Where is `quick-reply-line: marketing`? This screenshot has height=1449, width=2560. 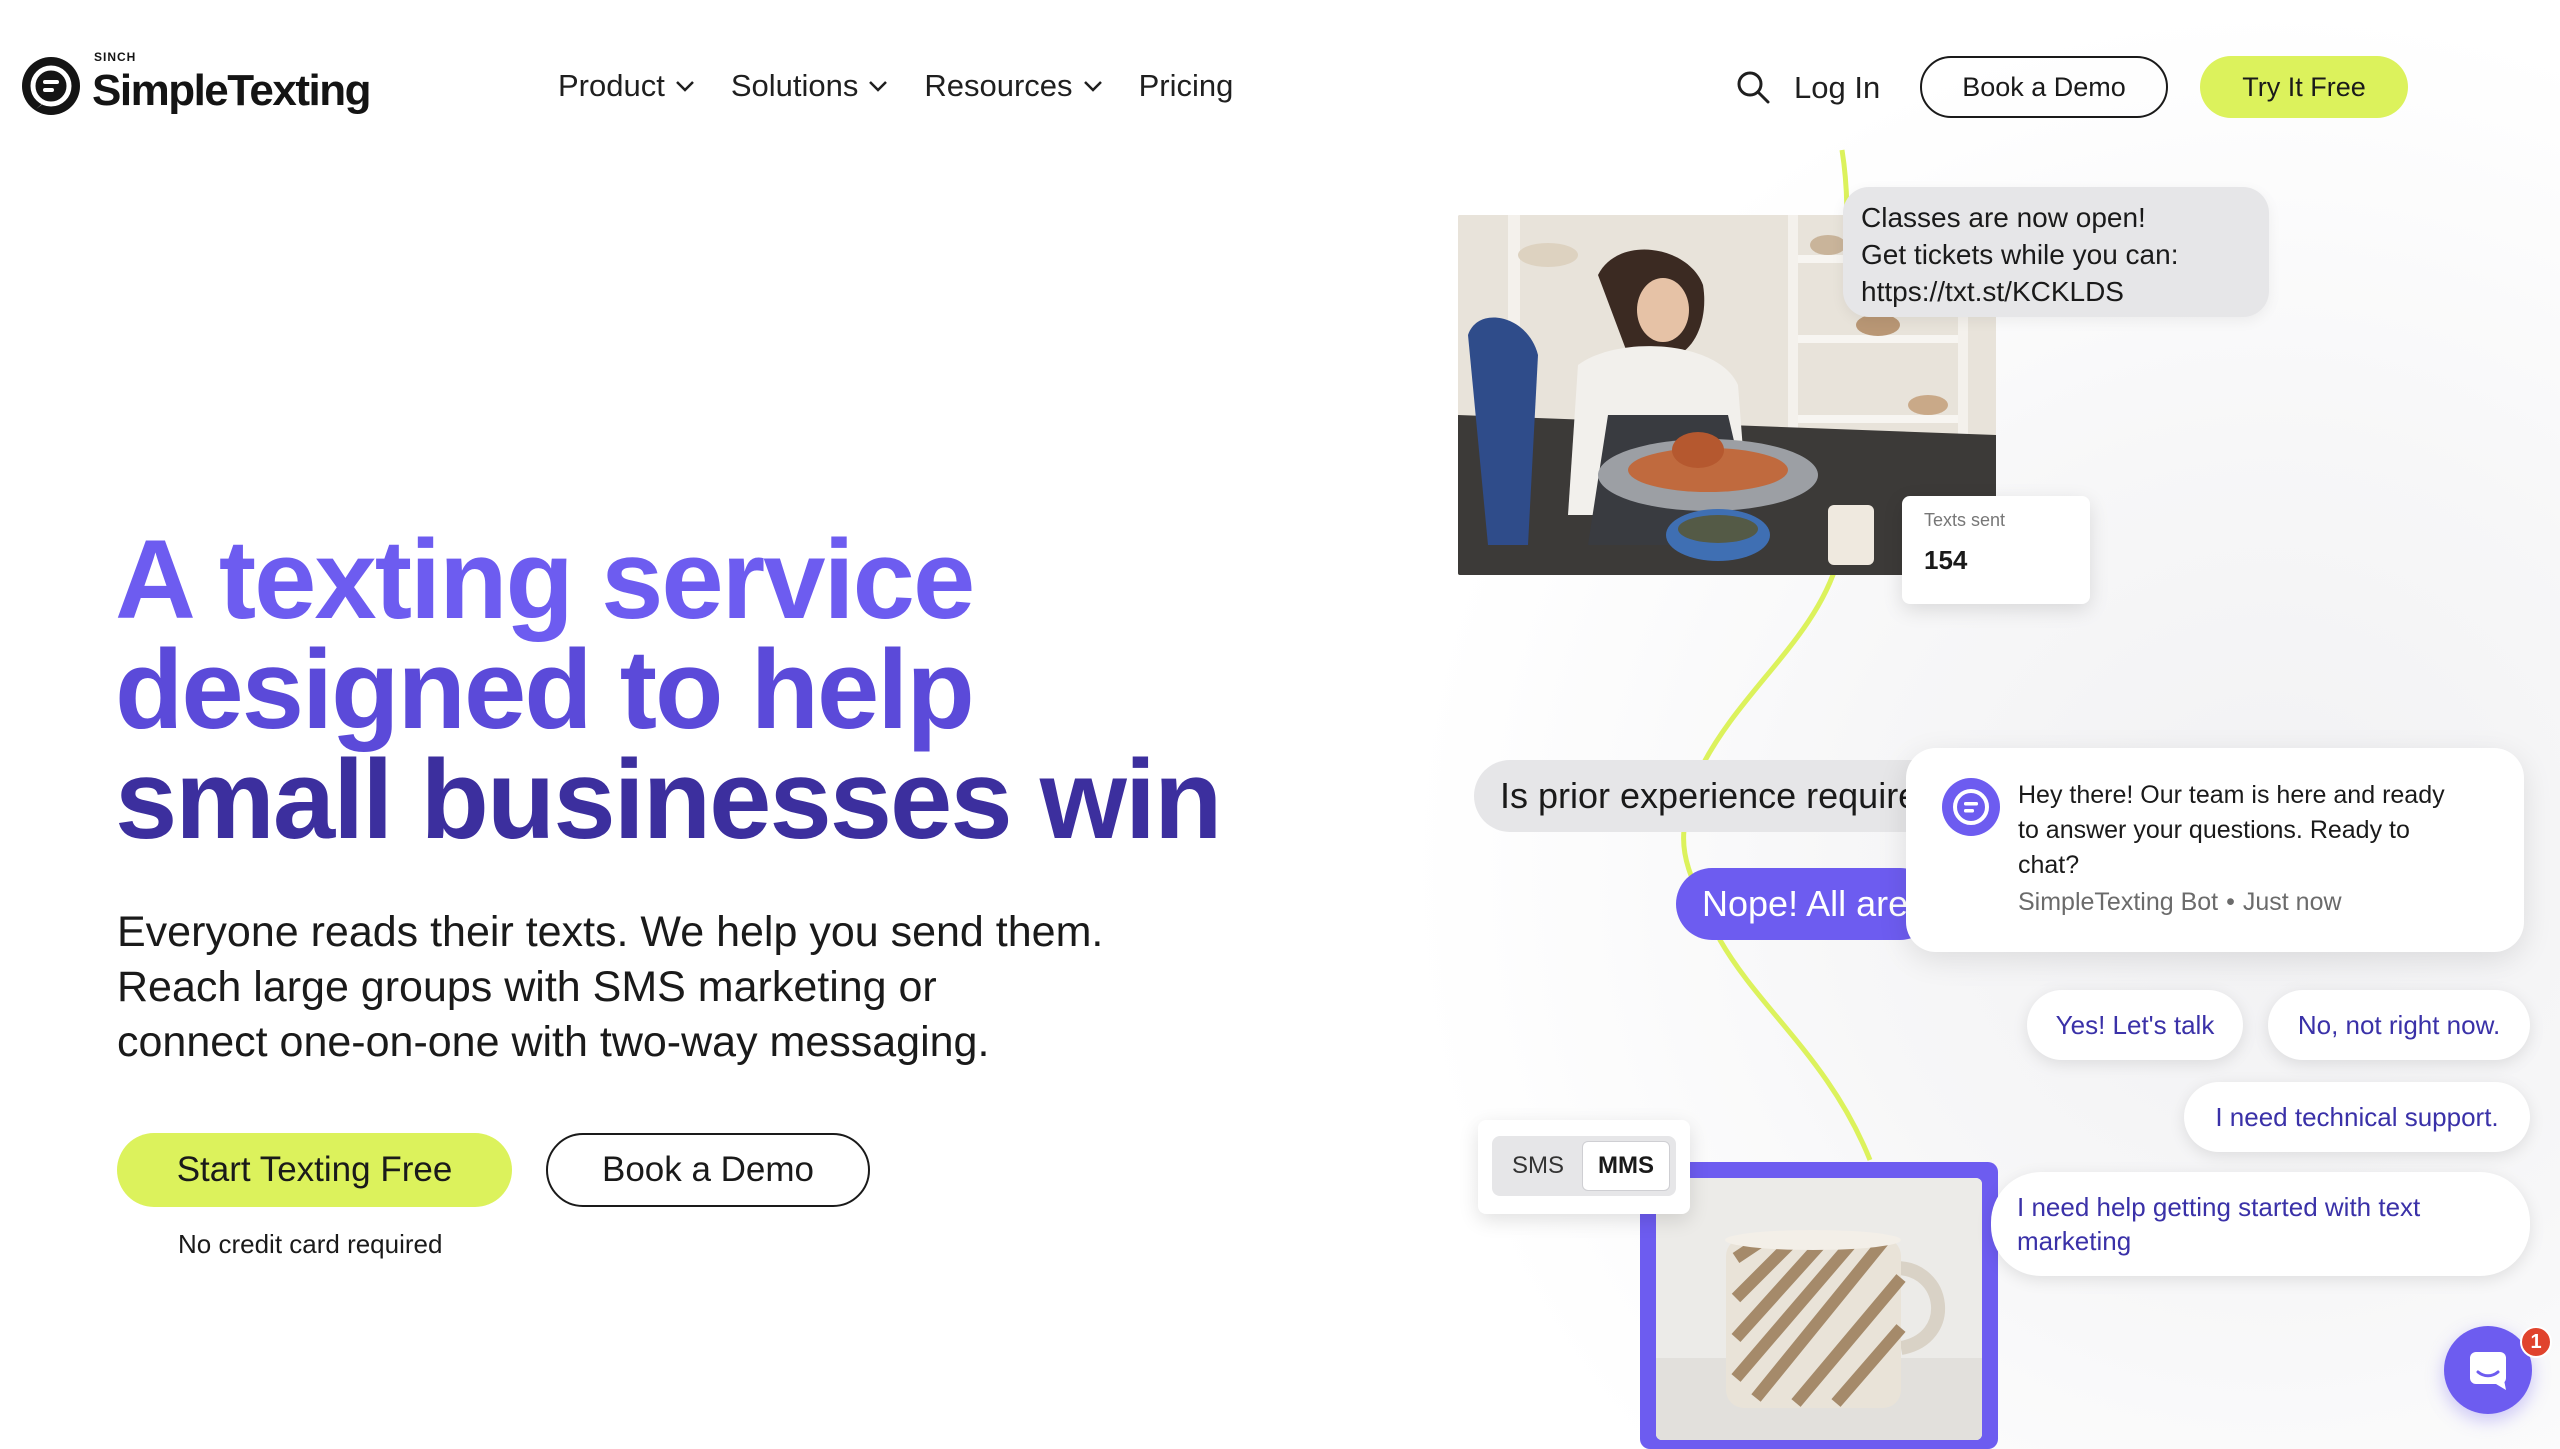
quick-reply-line: marketing is located at coordinates (2074, 1241).